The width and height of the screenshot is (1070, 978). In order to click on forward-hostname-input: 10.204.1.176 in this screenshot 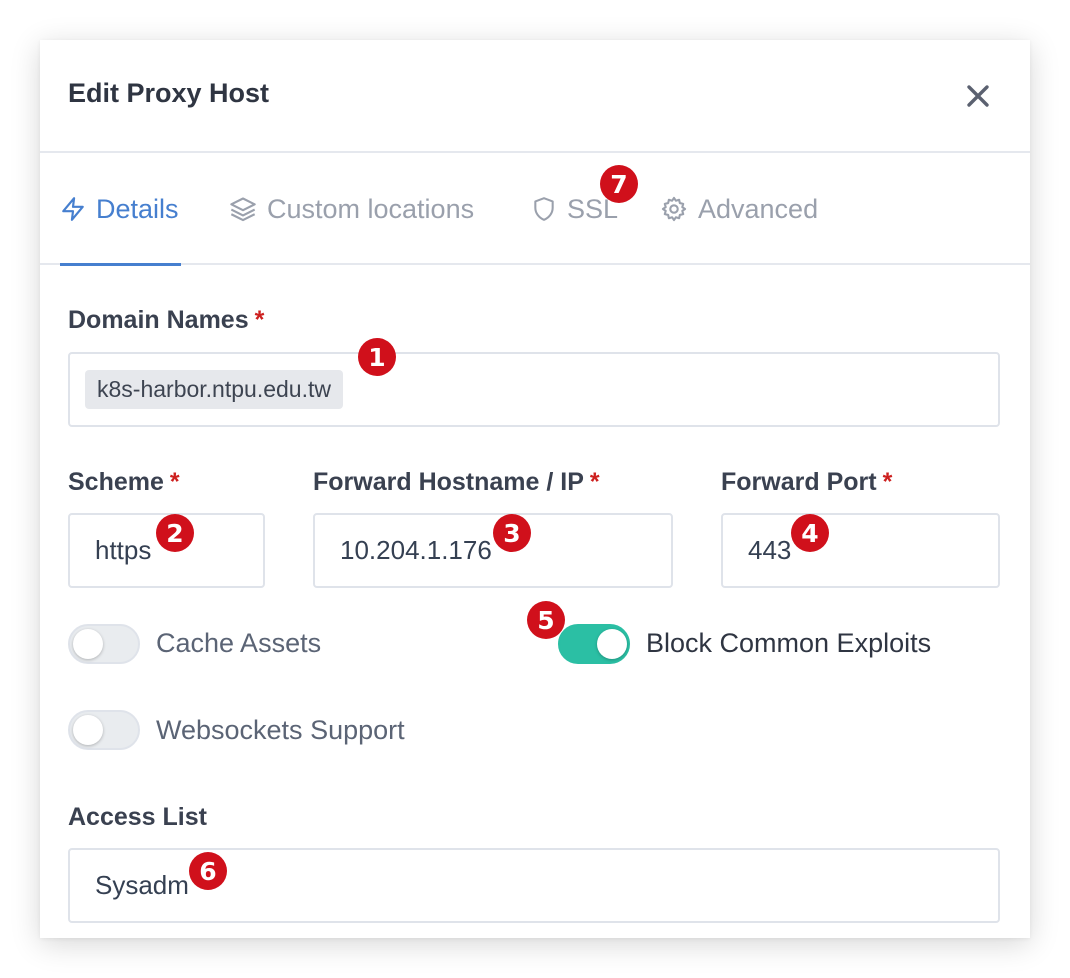, I will do `click(493, 550)`.